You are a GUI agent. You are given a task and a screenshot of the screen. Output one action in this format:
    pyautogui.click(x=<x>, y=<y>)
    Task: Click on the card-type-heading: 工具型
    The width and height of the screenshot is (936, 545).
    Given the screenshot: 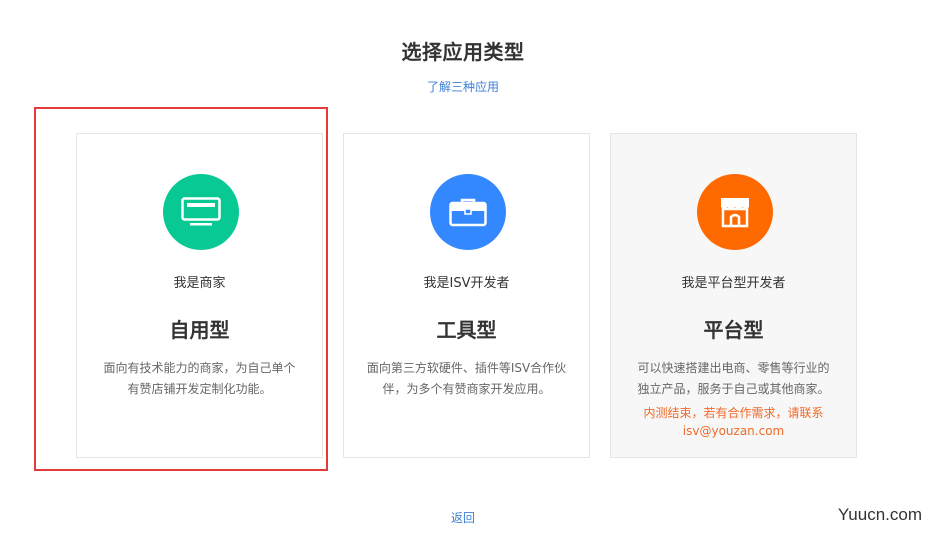 What is the action you would take?
    pyautogui.click(x=466, y=330)
    